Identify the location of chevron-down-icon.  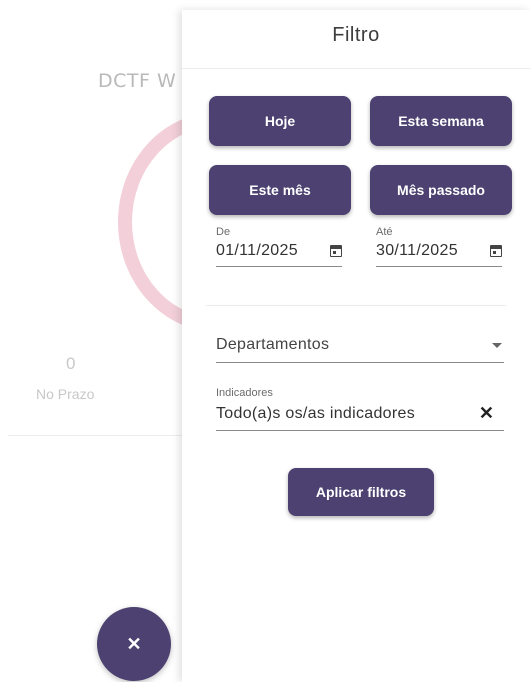
(497, 345).